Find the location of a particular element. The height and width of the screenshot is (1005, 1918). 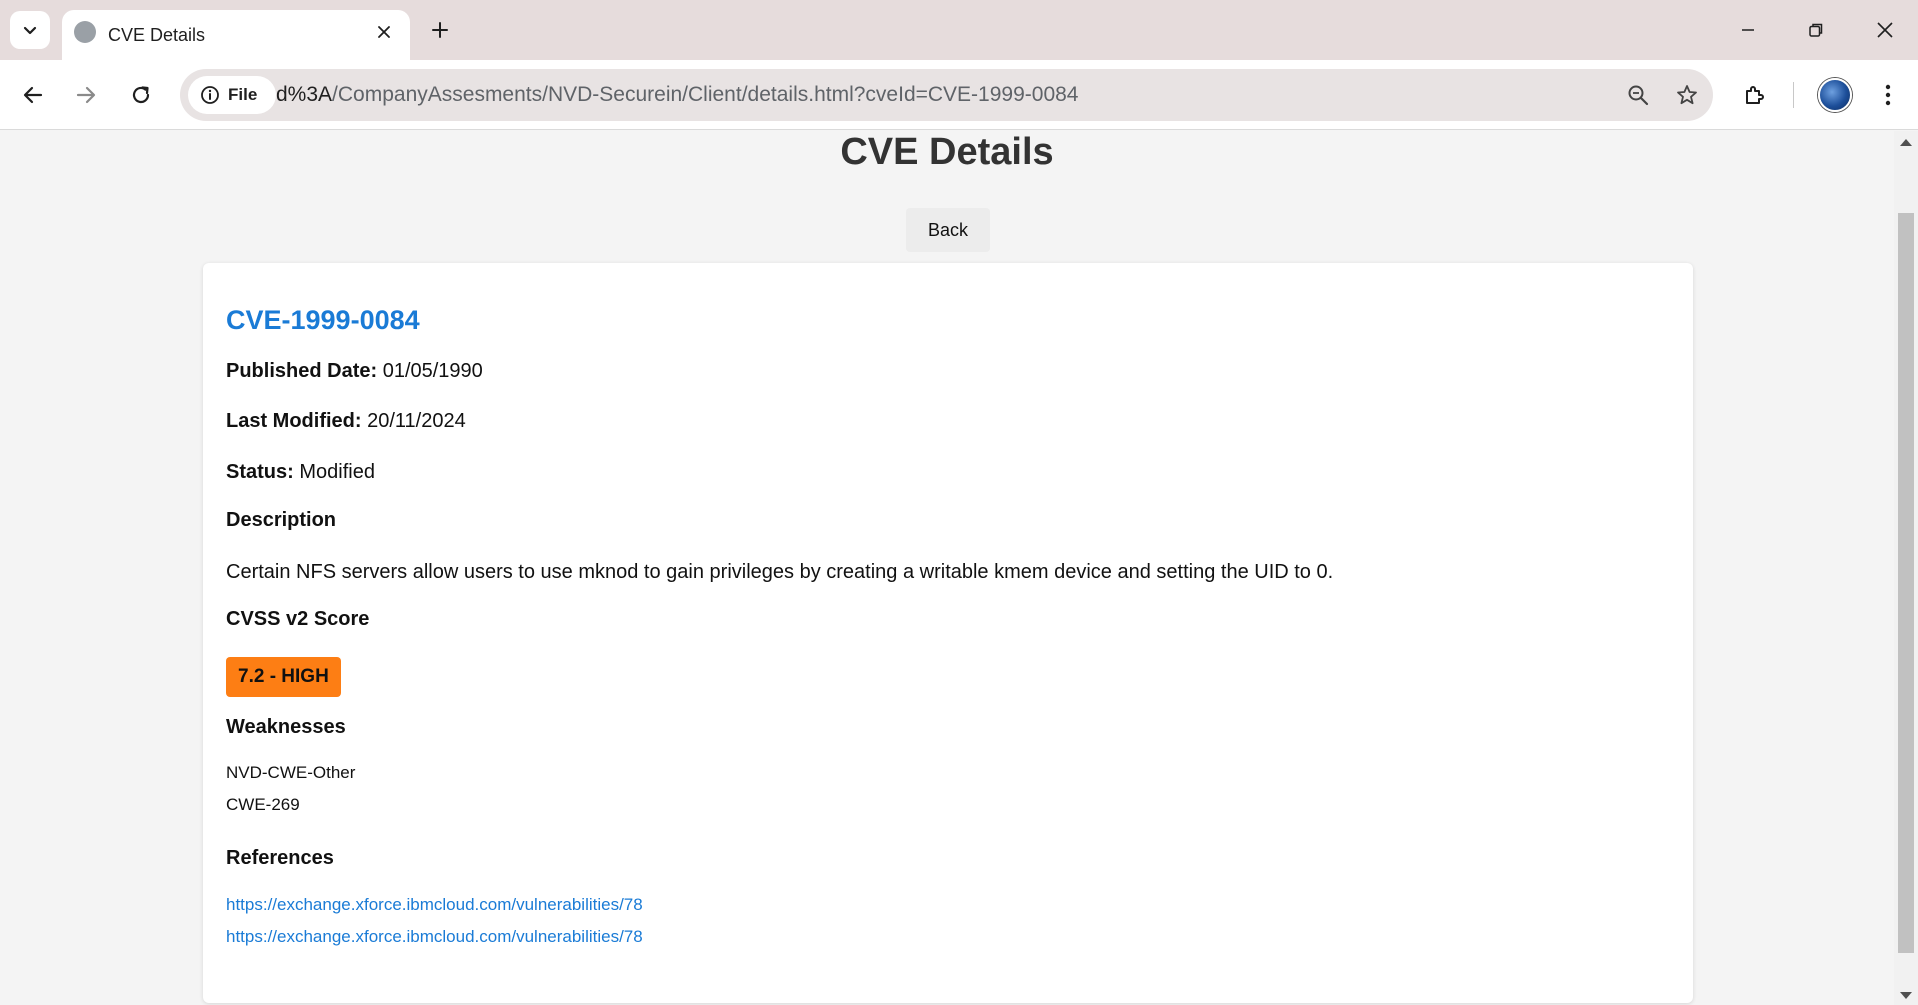

arrow-right-icon is located at coordinates (86, 95).